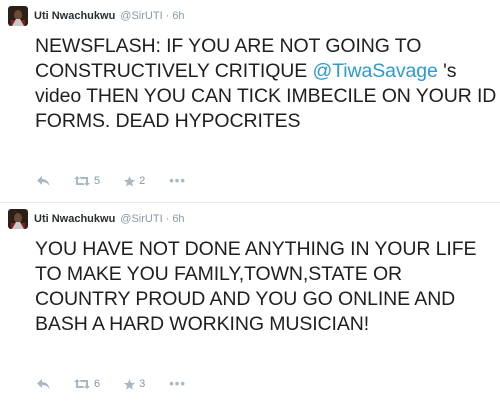 The image size is (500, 404). I want to click on retweet-count: 6, so click(97, 384).